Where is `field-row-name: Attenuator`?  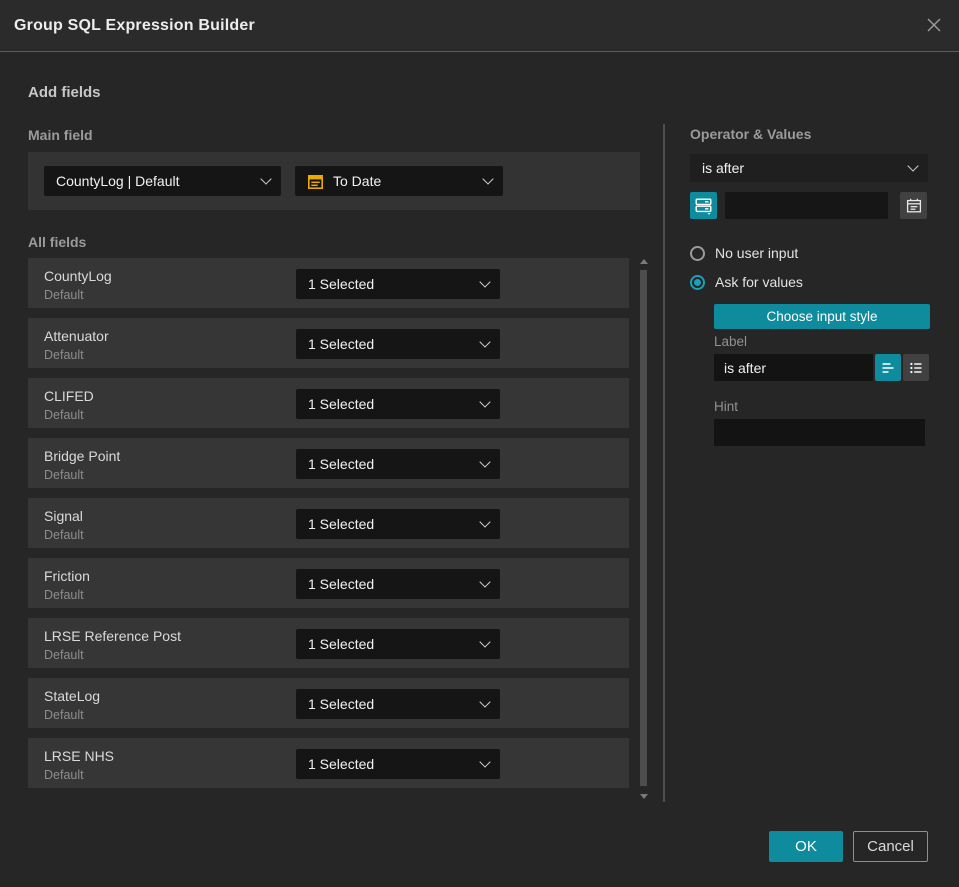 field-row-name: Attenuator is located at coordinates (76, 336).